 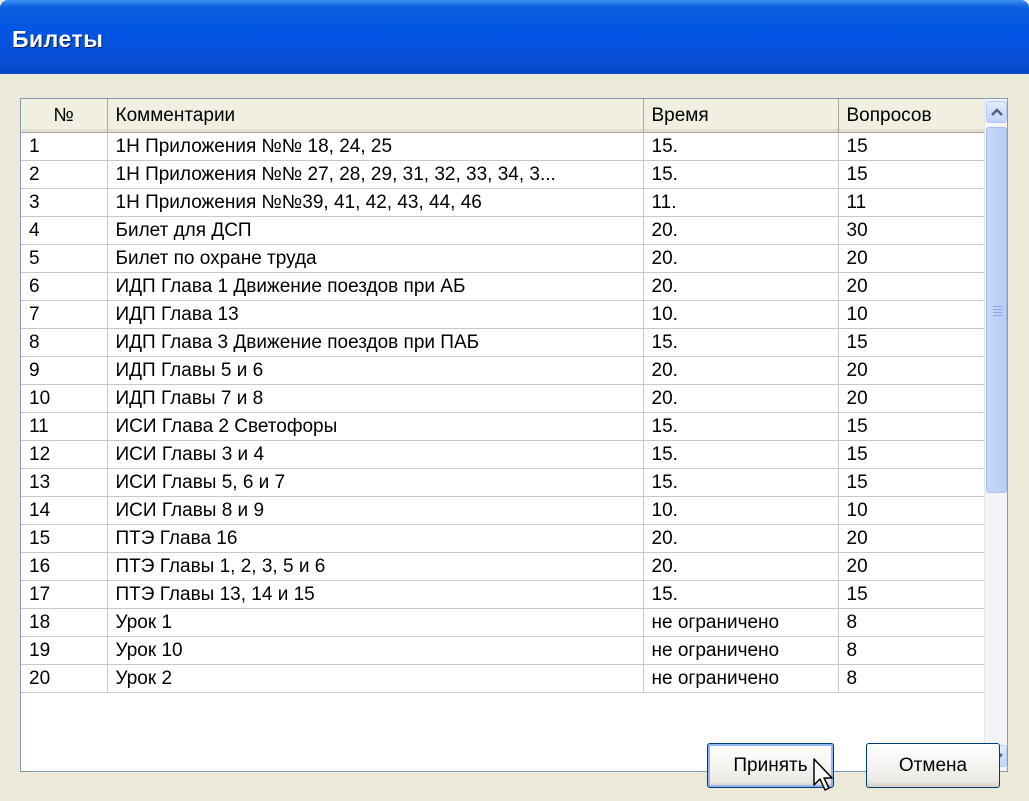 I want to click on cell-number: 20, so click(x=64, y=678).